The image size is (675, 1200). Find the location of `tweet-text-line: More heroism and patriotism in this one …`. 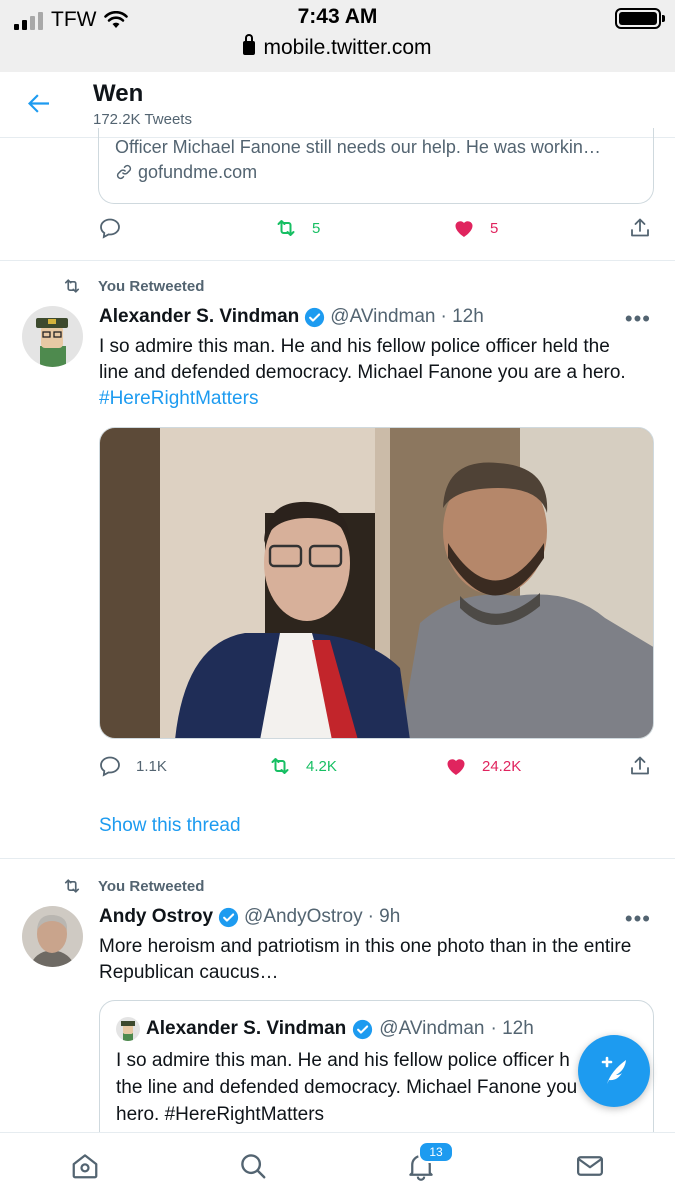

tweet-text-line: More heroism and patriotism in this one … is located at coordinates (365, 946).